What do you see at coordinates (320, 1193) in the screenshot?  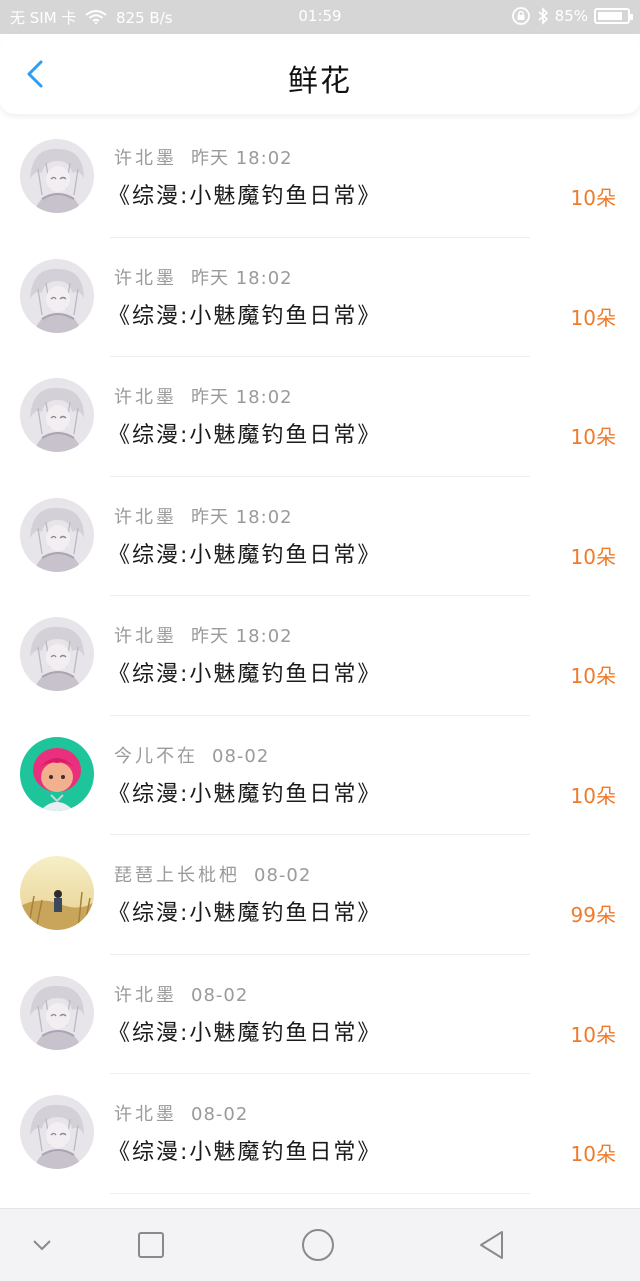 I see `divider` at bounding box center [320, 1193].